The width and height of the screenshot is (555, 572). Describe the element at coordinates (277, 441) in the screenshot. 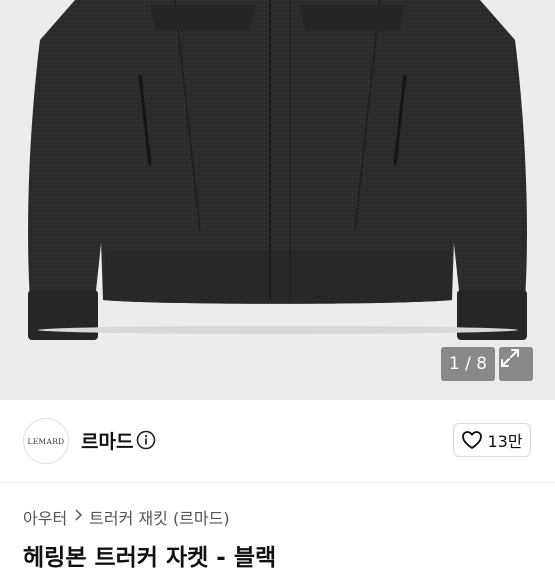

I see `seller-bar: LEMARD 르마드 13만` at that location.